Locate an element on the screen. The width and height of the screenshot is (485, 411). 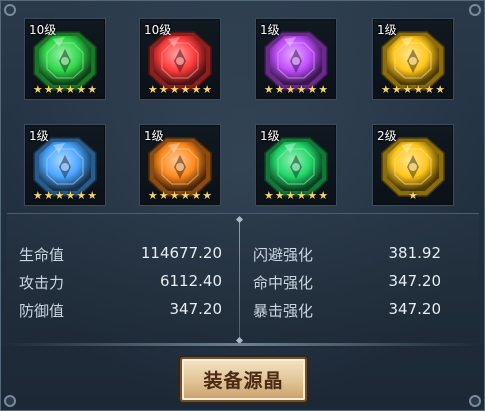
stat-label: 闪避强化 is located at coordinates (283, 255).